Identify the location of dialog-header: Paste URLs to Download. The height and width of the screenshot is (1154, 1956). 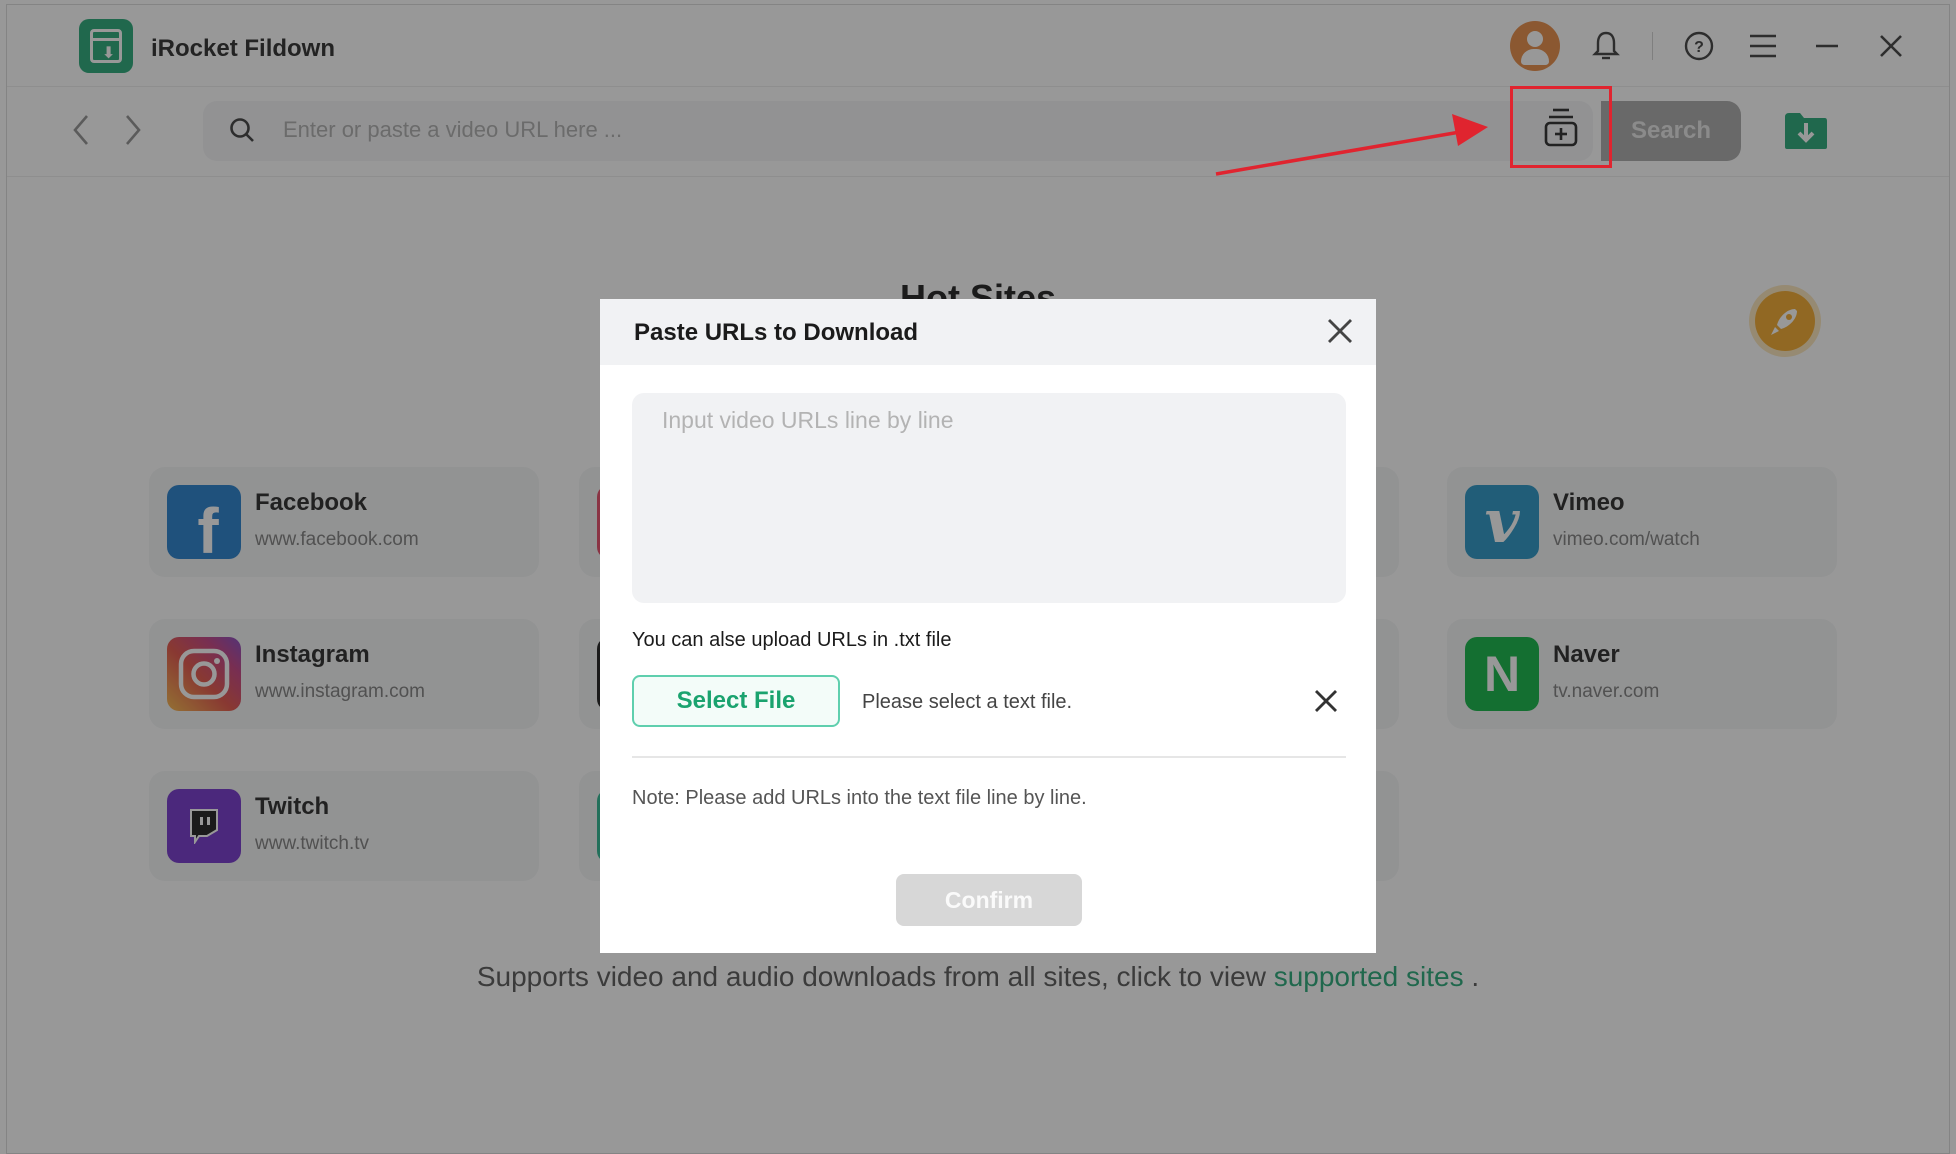
(988, 332).